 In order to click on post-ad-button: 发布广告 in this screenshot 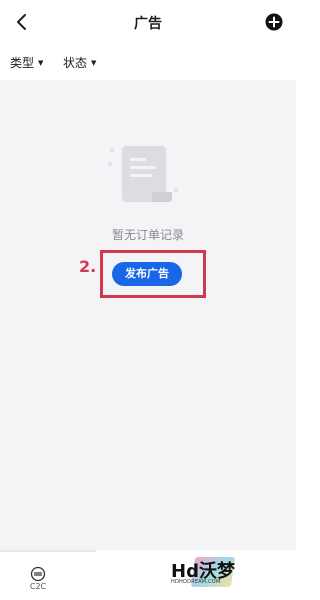, I will do `click(147, 274)`.